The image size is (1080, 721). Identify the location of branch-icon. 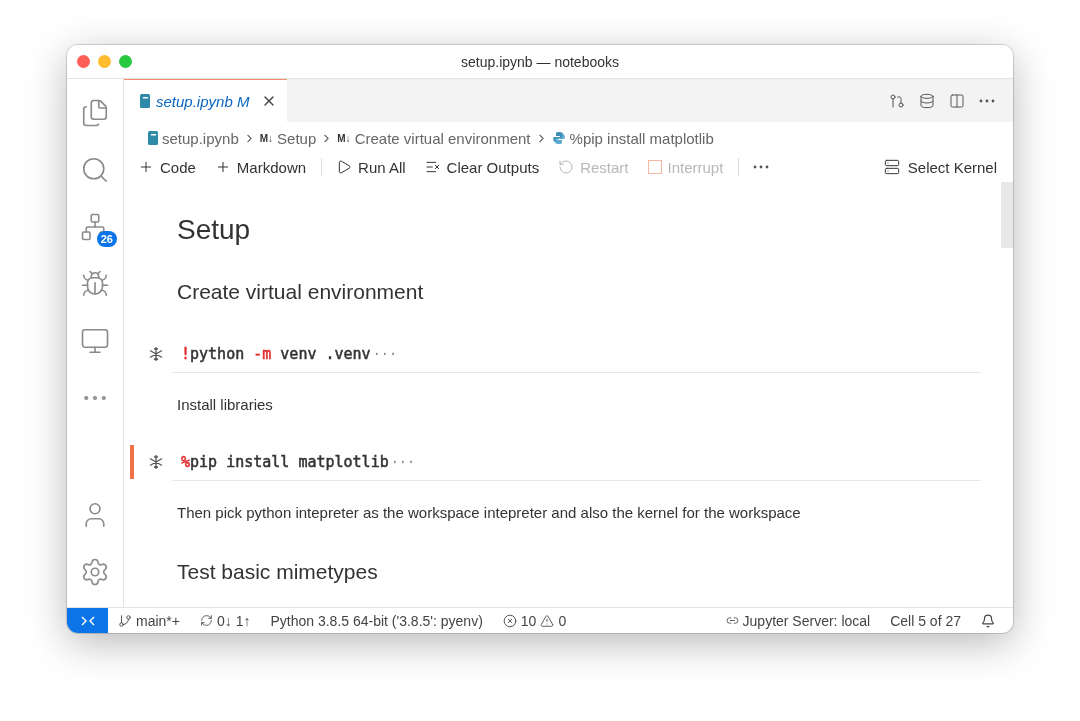
(125, 620).